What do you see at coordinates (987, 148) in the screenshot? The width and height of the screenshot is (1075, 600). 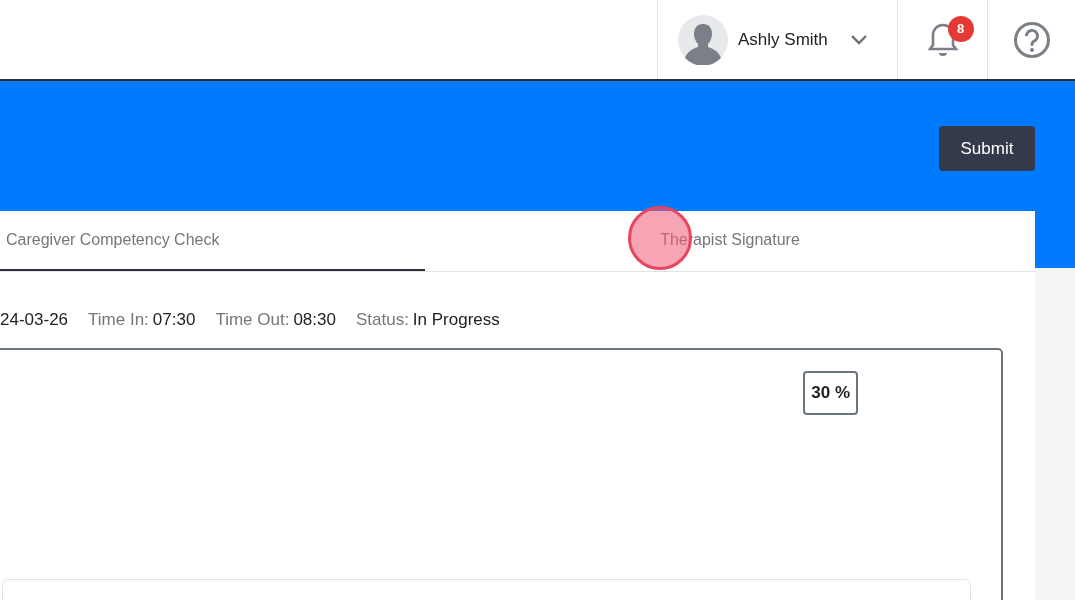 I see `submit-button: Submit` at bounding box center [987, 148].